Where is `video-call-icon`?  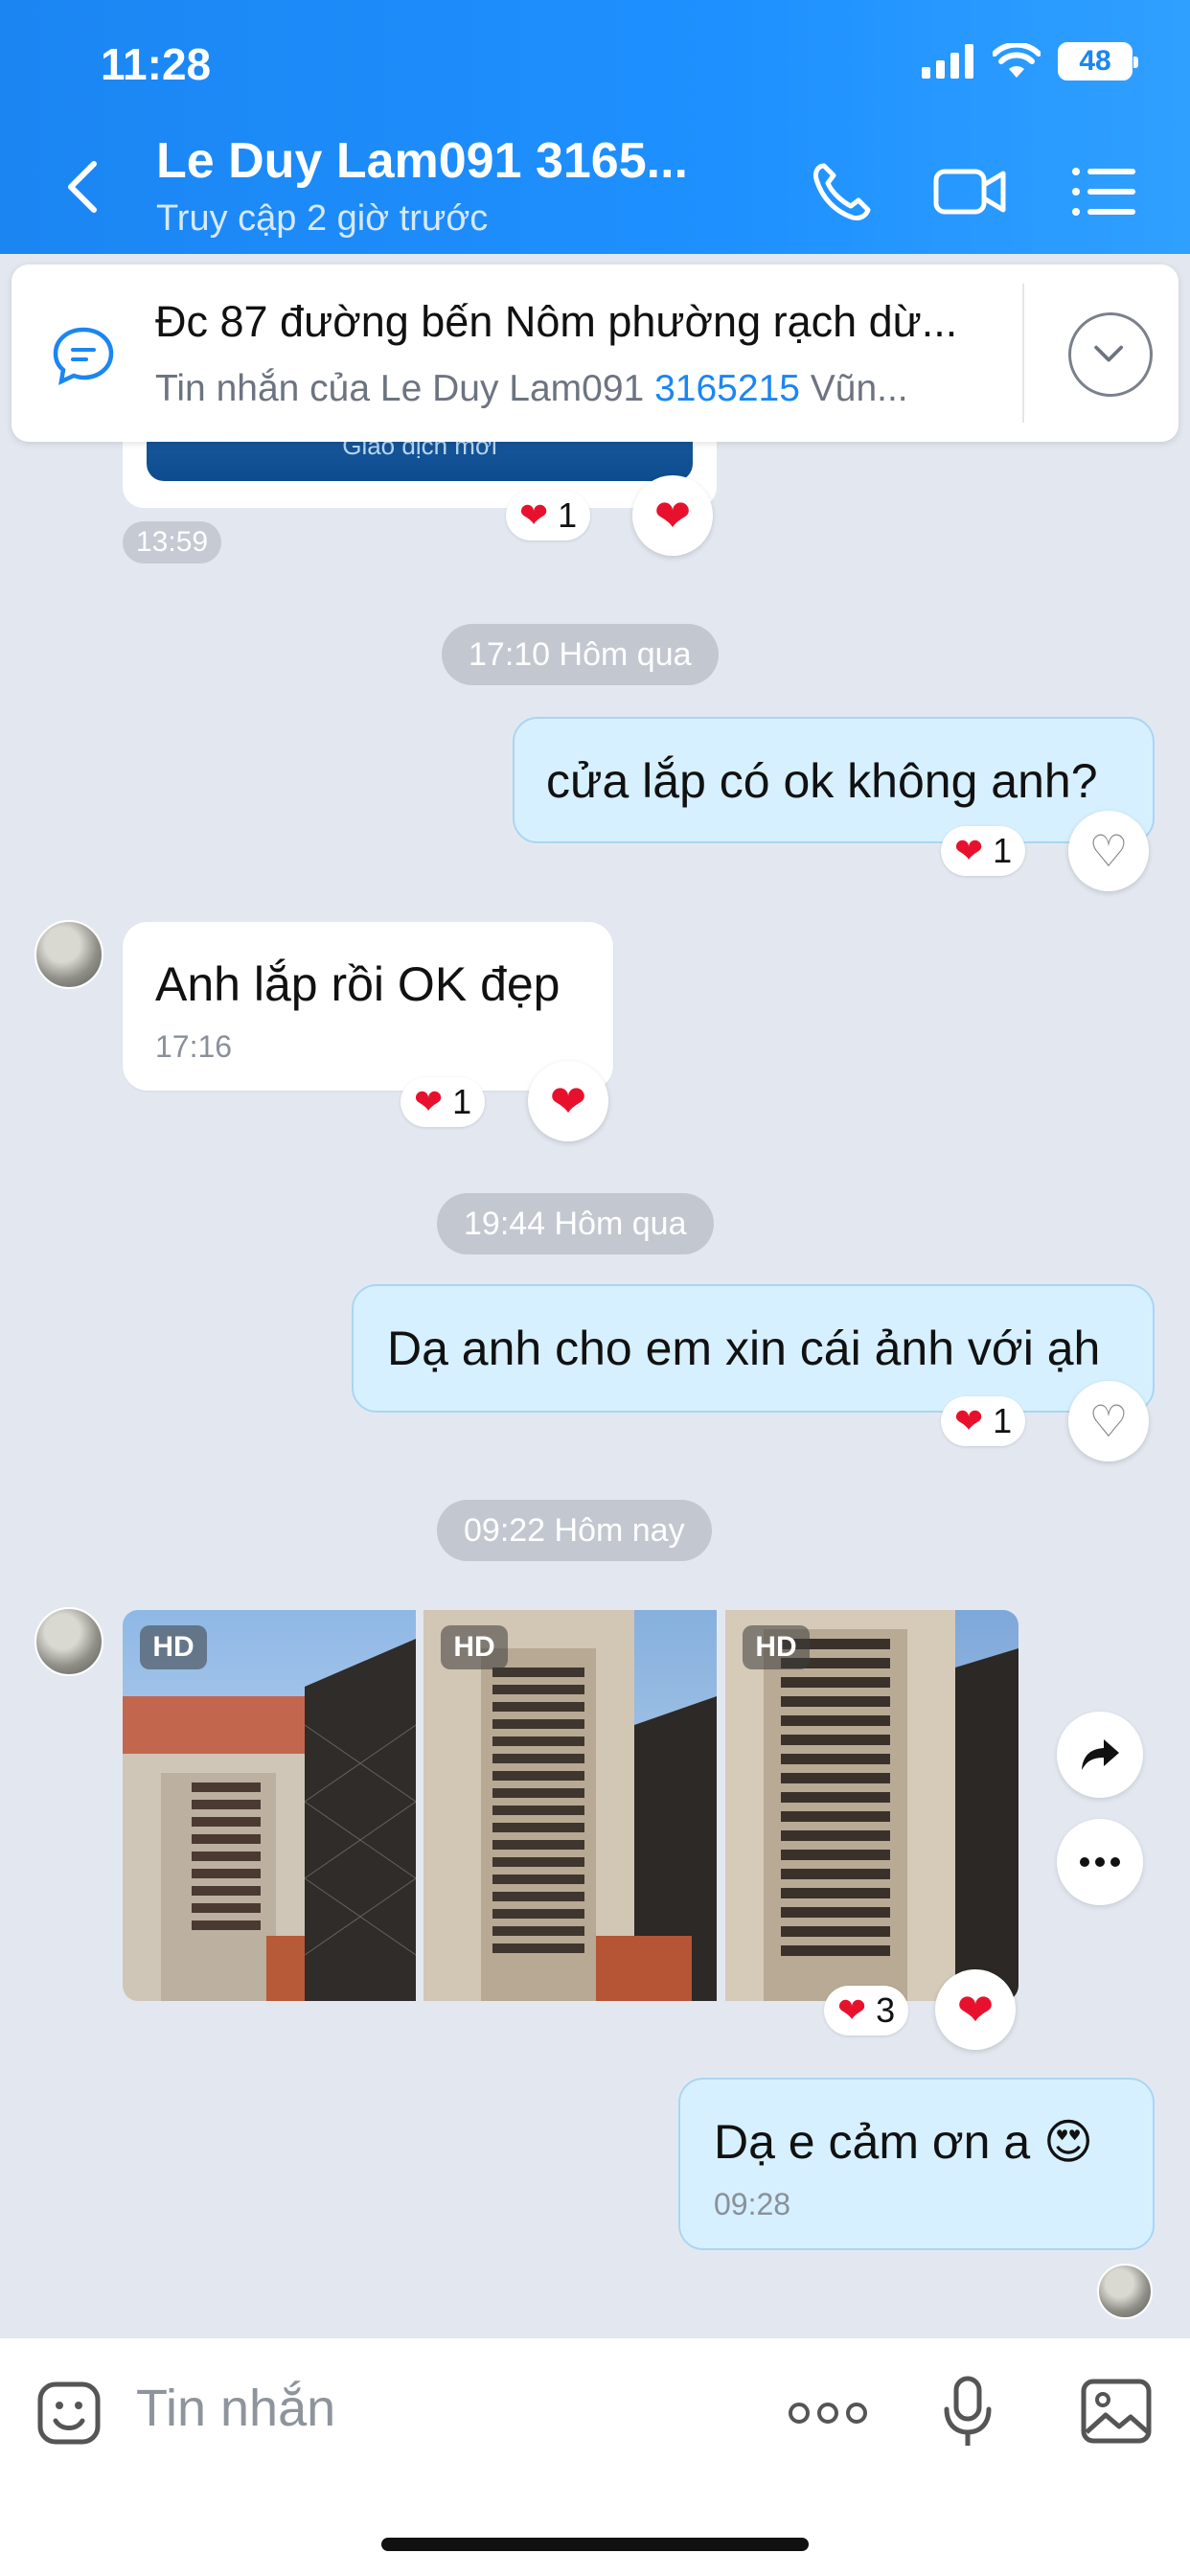
video-call-icon is located at coordinates (971, 191).